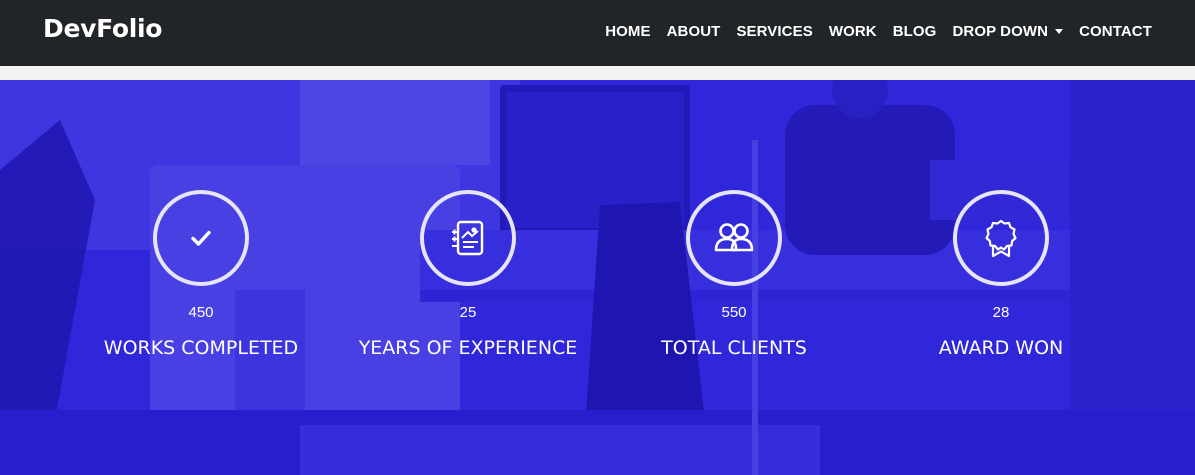  I want to click on nav-services: SERVICES, so click(774, 31).